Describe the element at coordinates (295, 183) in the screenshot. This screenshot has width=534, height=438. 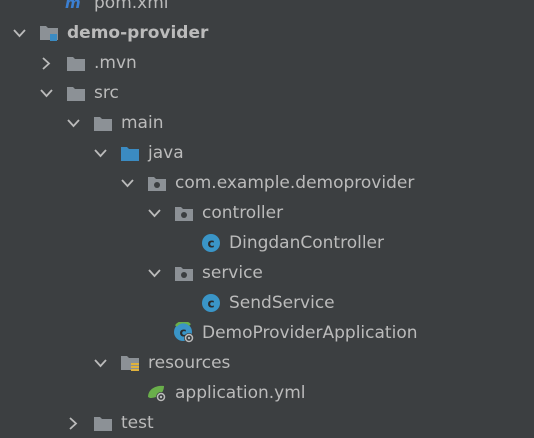
I see `tree-item-label: com.example.demoprovider` at that location.